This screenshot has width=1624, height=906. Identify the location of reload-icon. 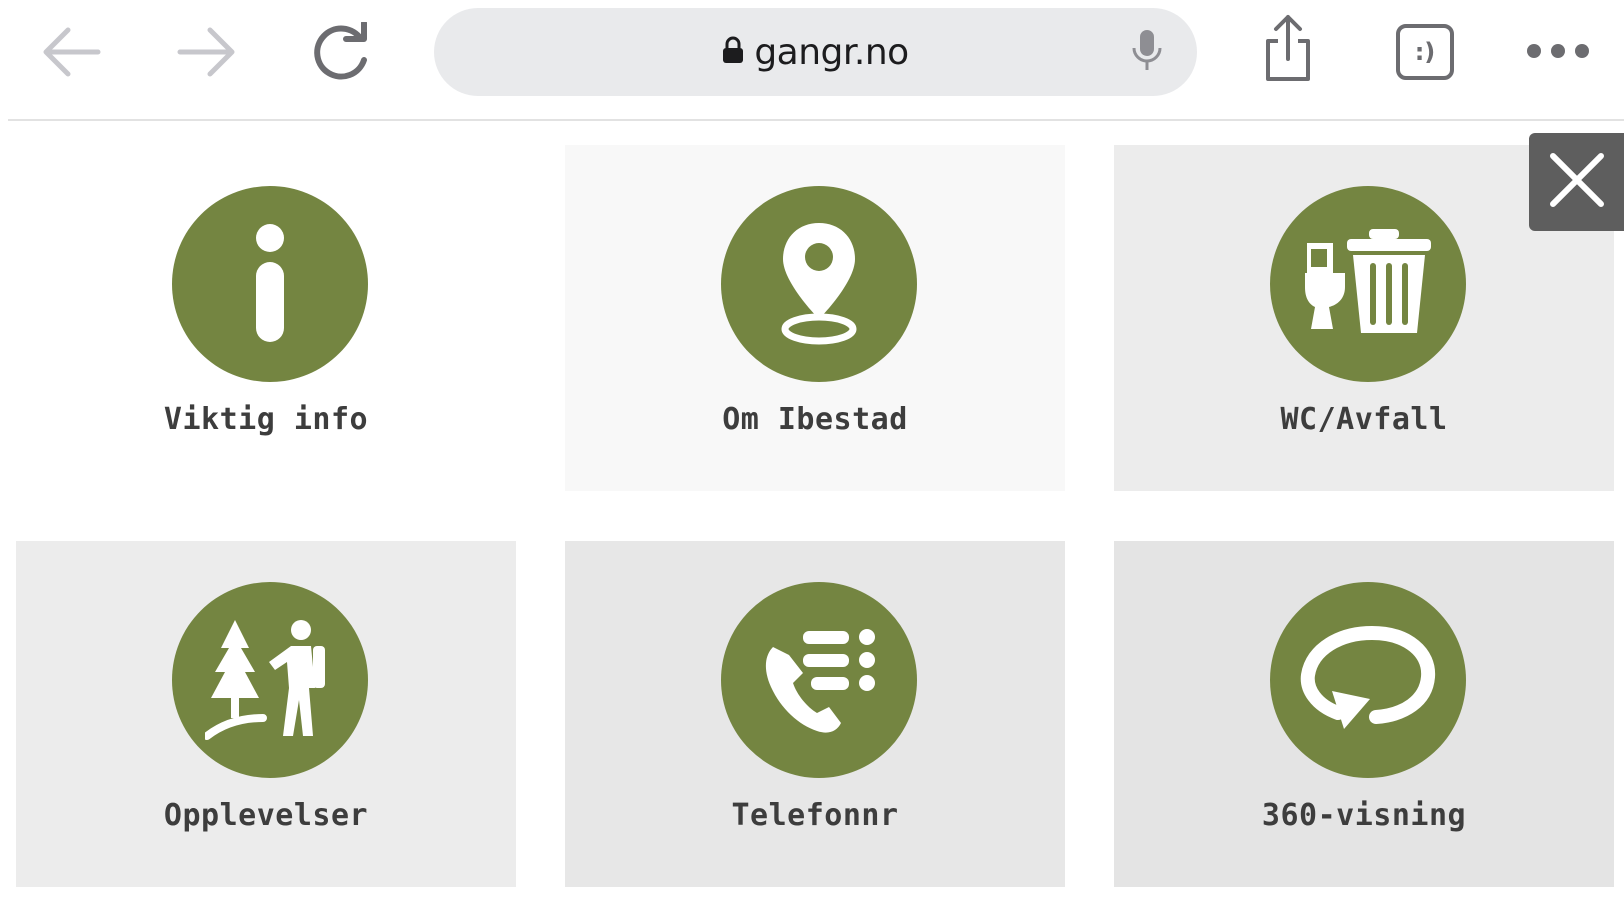
(343, 52).